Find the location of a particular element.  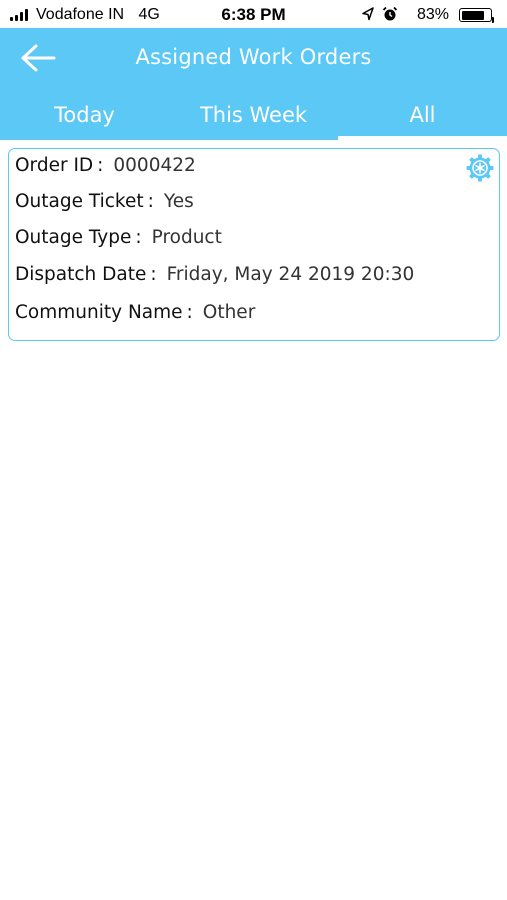

tab-bar: Today This Week All is located at coordinates (253, 117).